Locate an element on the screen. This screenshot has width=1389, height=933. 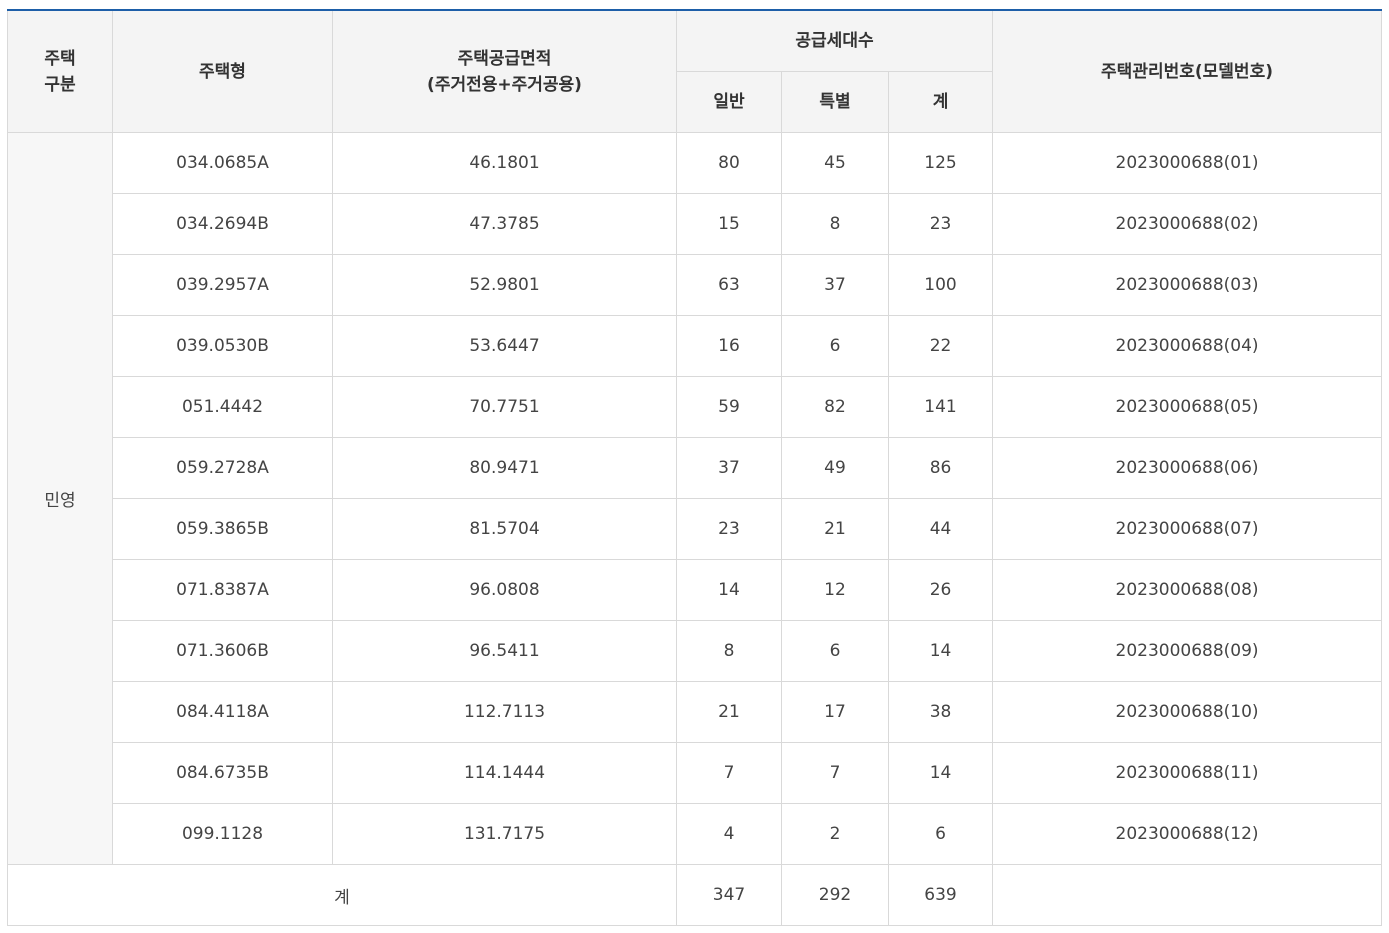
header-management-no: 주택관리번호(모델번호) is located at coordinates (1187, 71).